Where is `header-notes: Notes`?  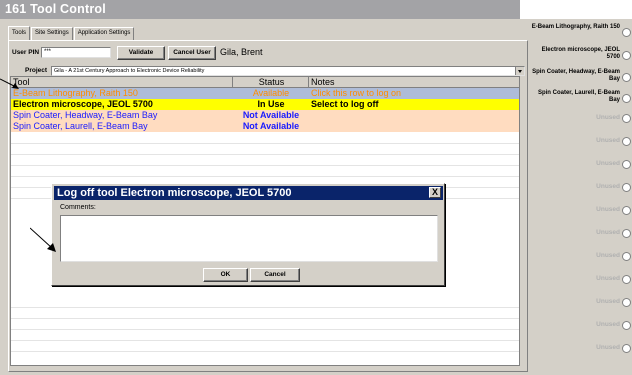 header-notes: Notes is located at coordinates (323, 82).